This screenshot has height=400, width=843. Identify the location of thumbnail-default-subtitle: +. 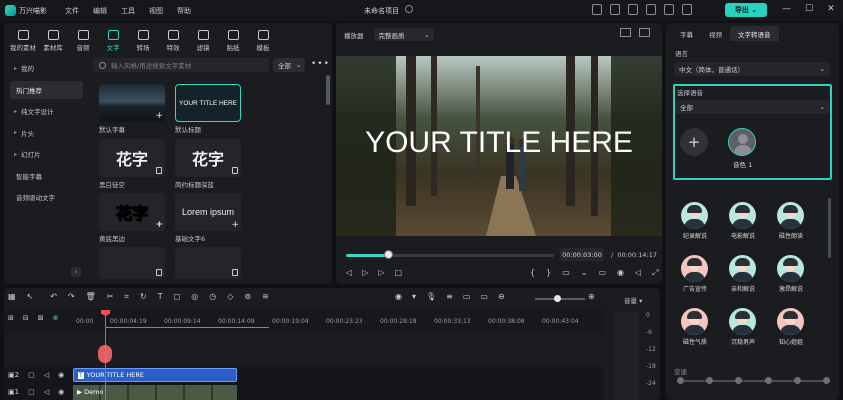
(132, 103).